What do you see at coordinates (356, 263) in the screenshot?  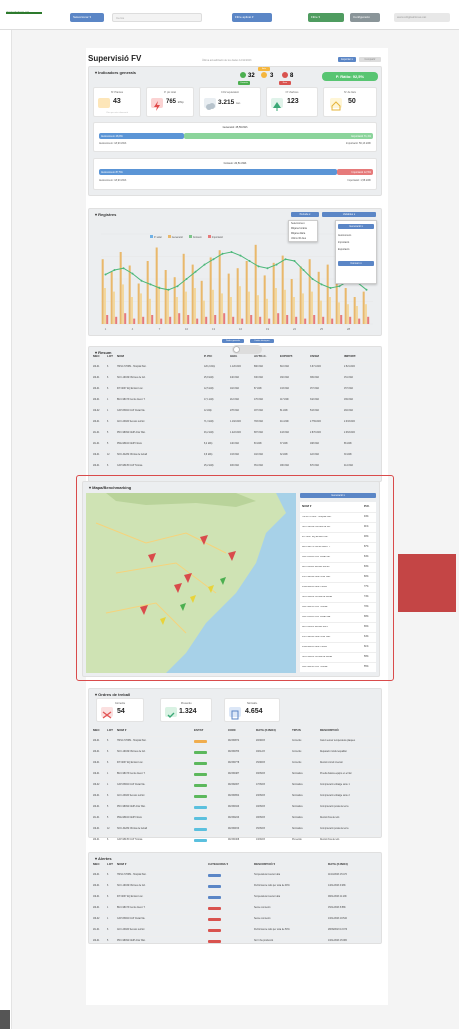 I see `variable-option: Consum ▾` at bounding box center [356, 263].